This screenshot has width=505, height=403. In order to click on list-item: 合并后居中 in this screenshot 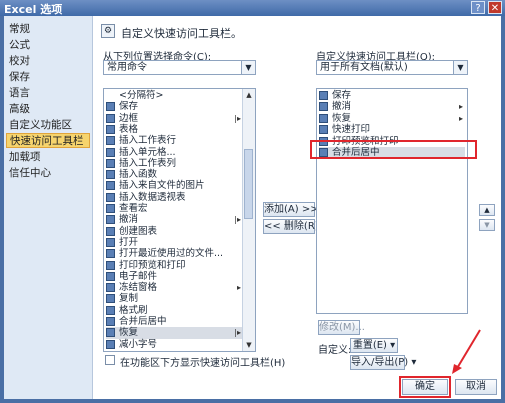, I will do `click(174, 321)`.